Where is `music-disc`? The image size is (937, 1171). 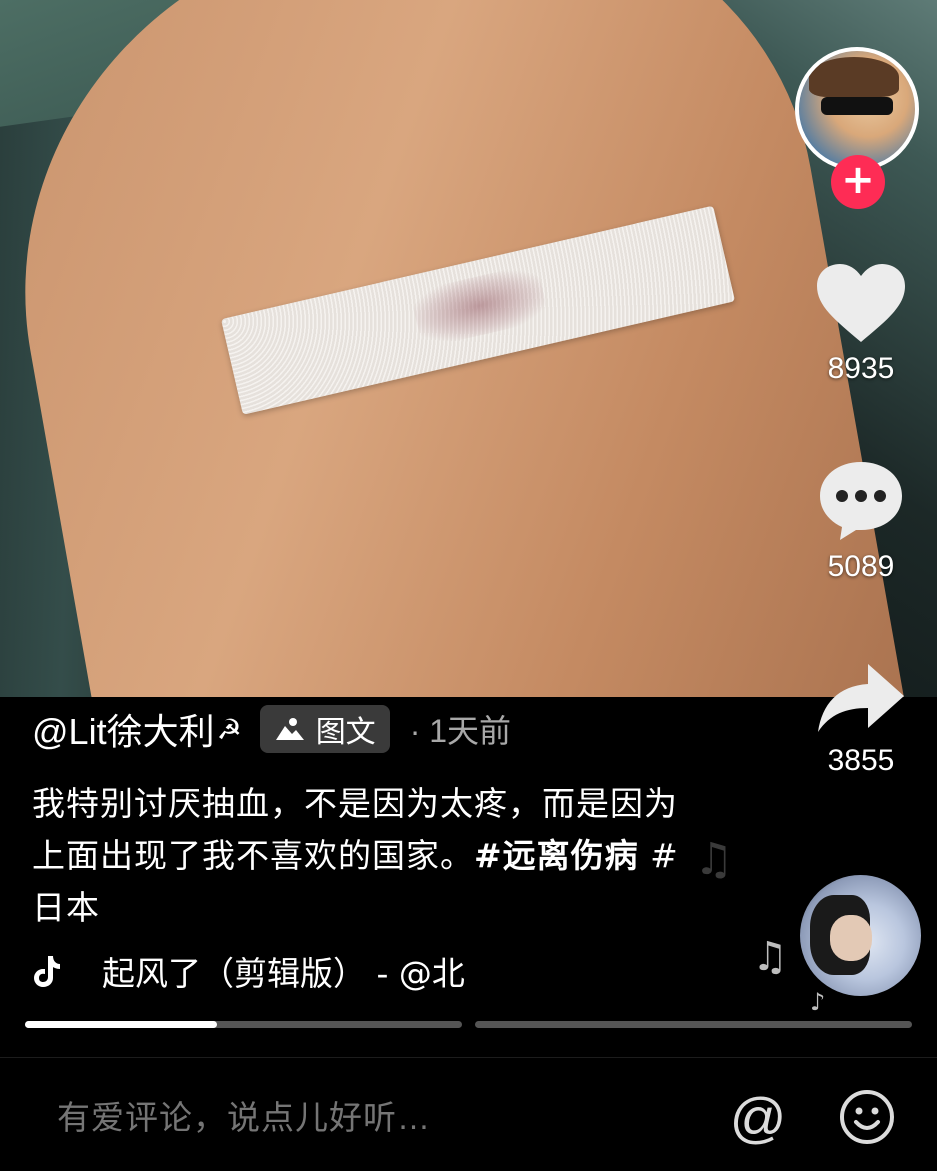 music-disc is located at coordinates (860, 935).